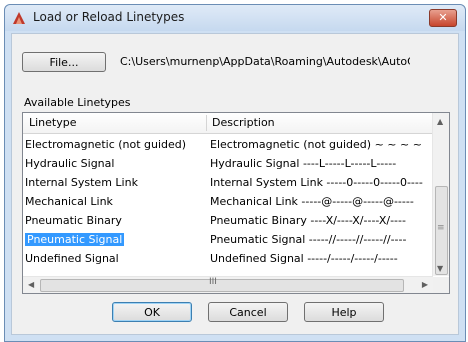  I want to click on scroll-grip-icon: ≡, so click(441, 228).